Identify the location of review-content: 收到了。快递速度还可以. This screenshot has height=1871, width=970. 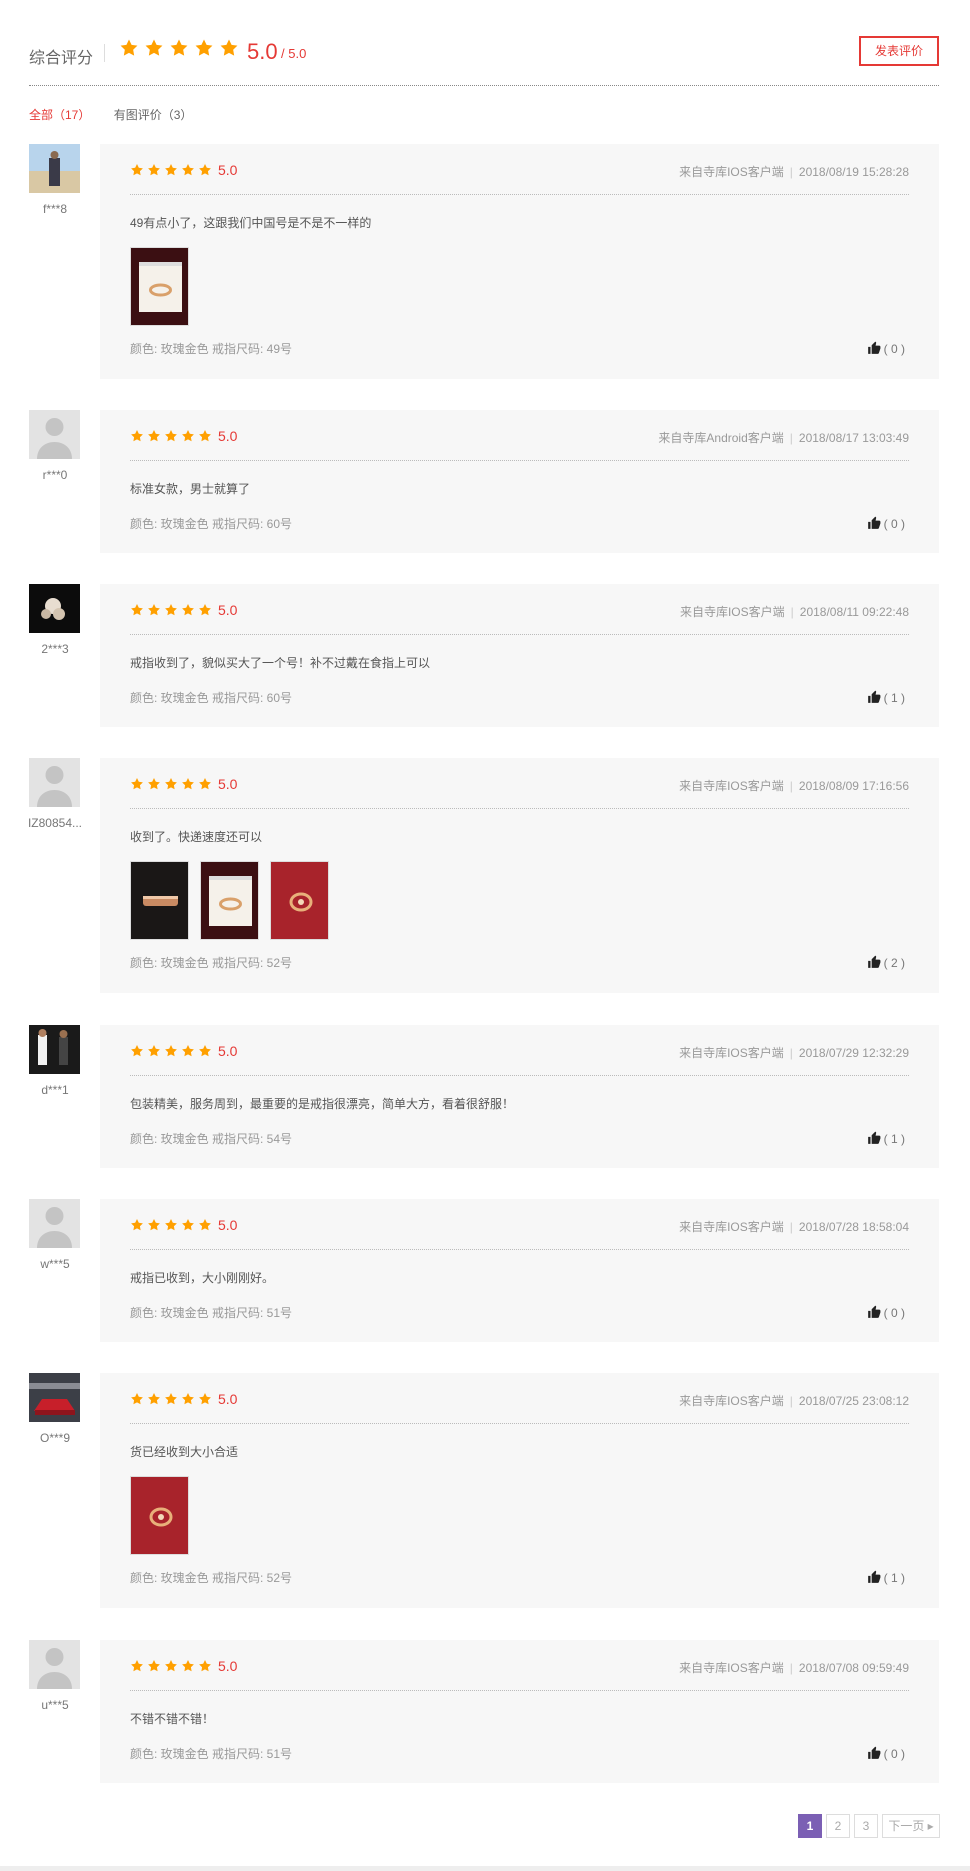
(196, 837).